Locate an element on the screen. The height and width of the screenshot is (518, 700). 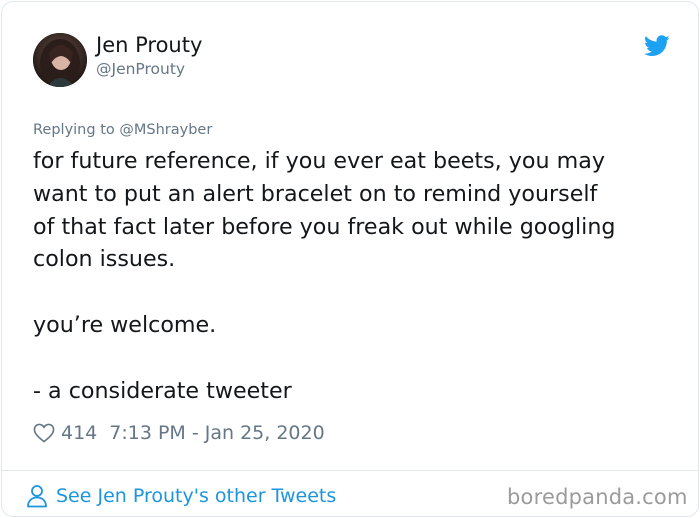
avatar-image is located at coordinates (60, 60).